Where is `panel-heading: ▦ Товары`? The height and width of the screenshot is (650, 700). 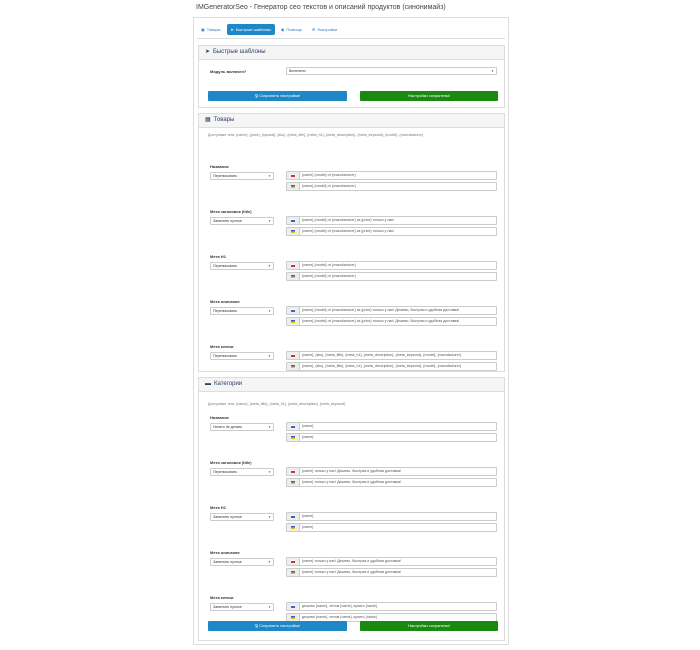 panel-heading: ▦ Товары is located at coordinates (351, 121).